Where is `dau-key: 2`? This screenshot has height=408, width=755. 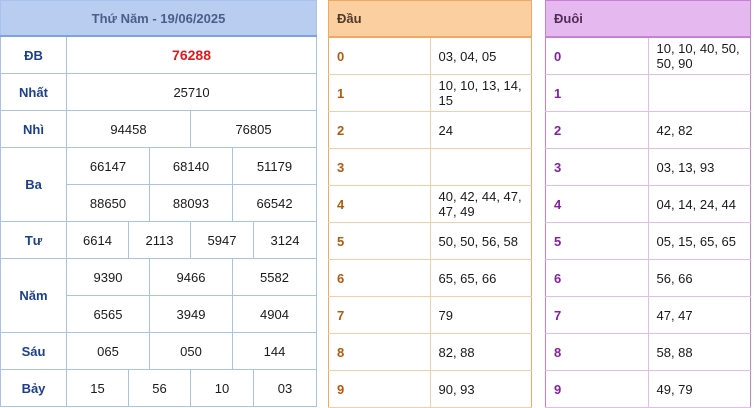 dau-key: 2 is located at coordinates (379, 130).